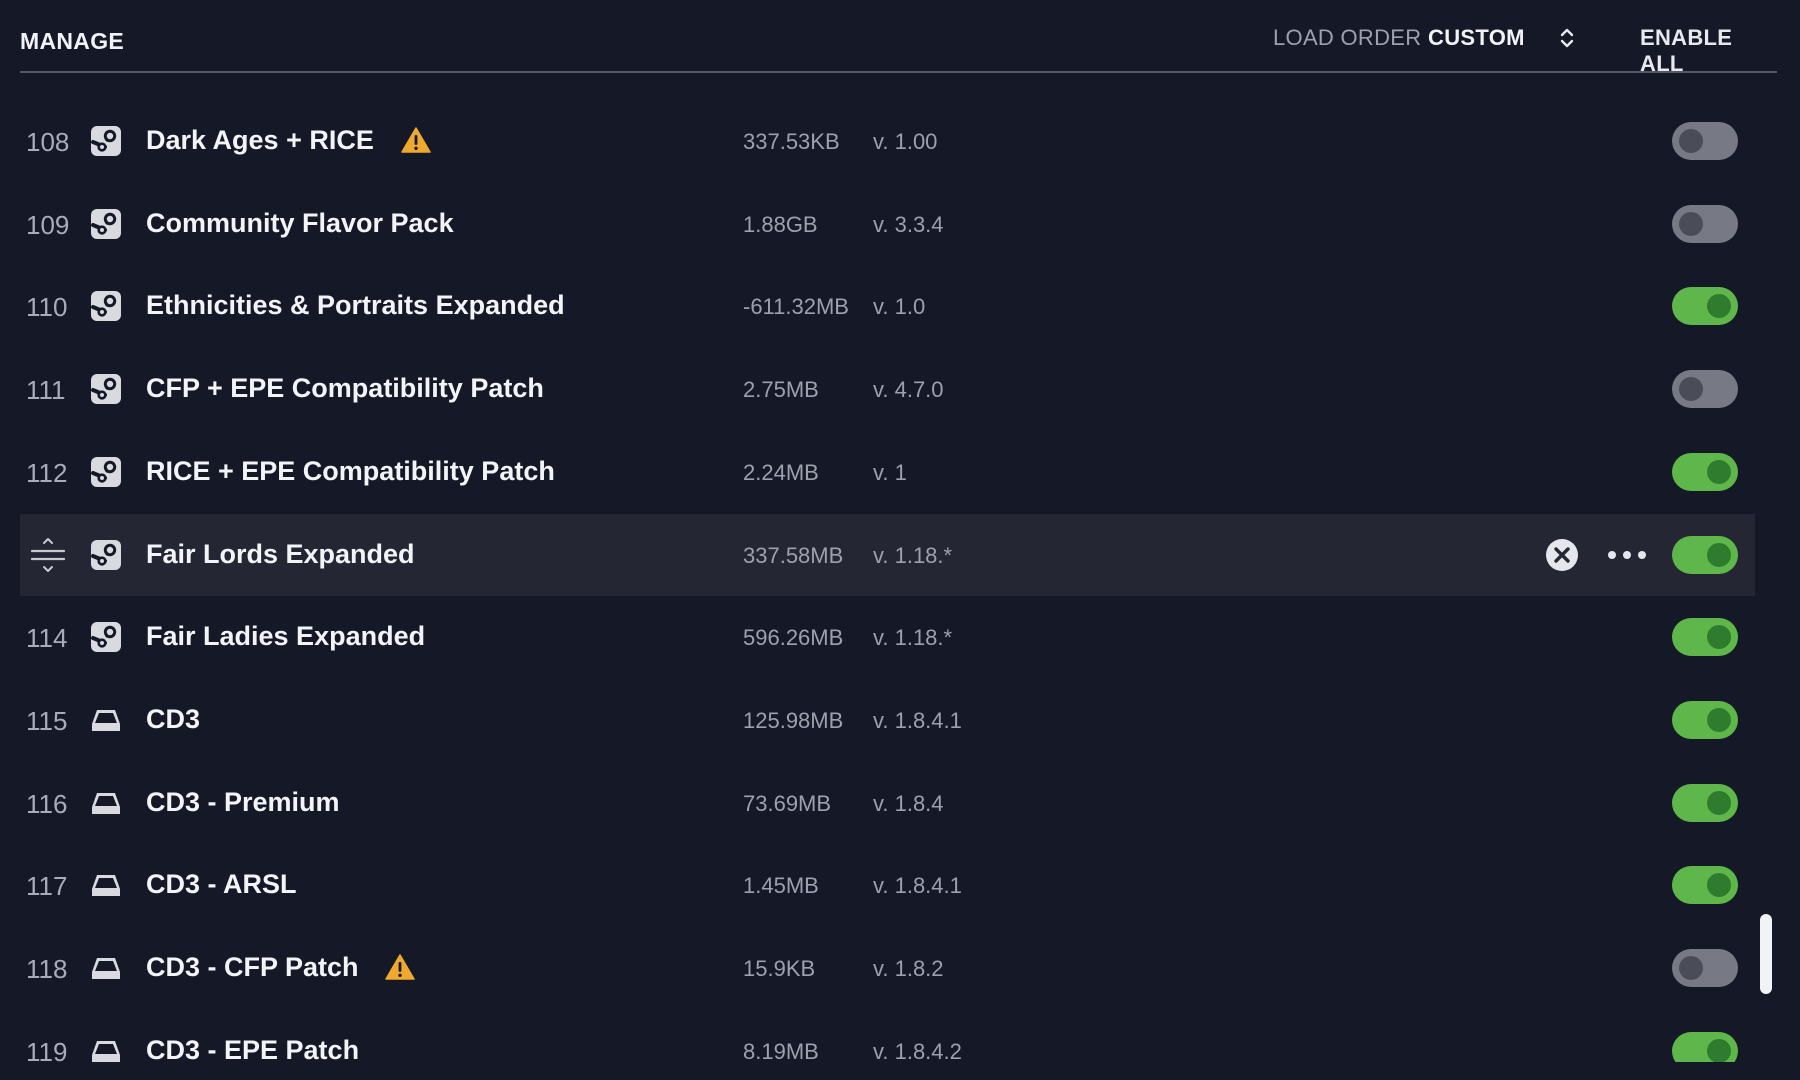  What do you see at coordinates (47, 803) in the screenshot?
I see `load-order-number: 116` at bounding box center [47, 803].